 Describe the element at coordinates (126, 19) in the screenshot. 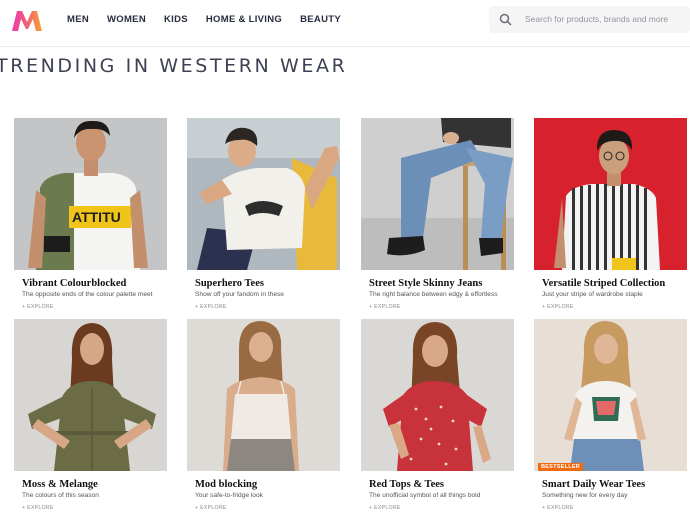

I see `nav-women: WOMEN` at that location.